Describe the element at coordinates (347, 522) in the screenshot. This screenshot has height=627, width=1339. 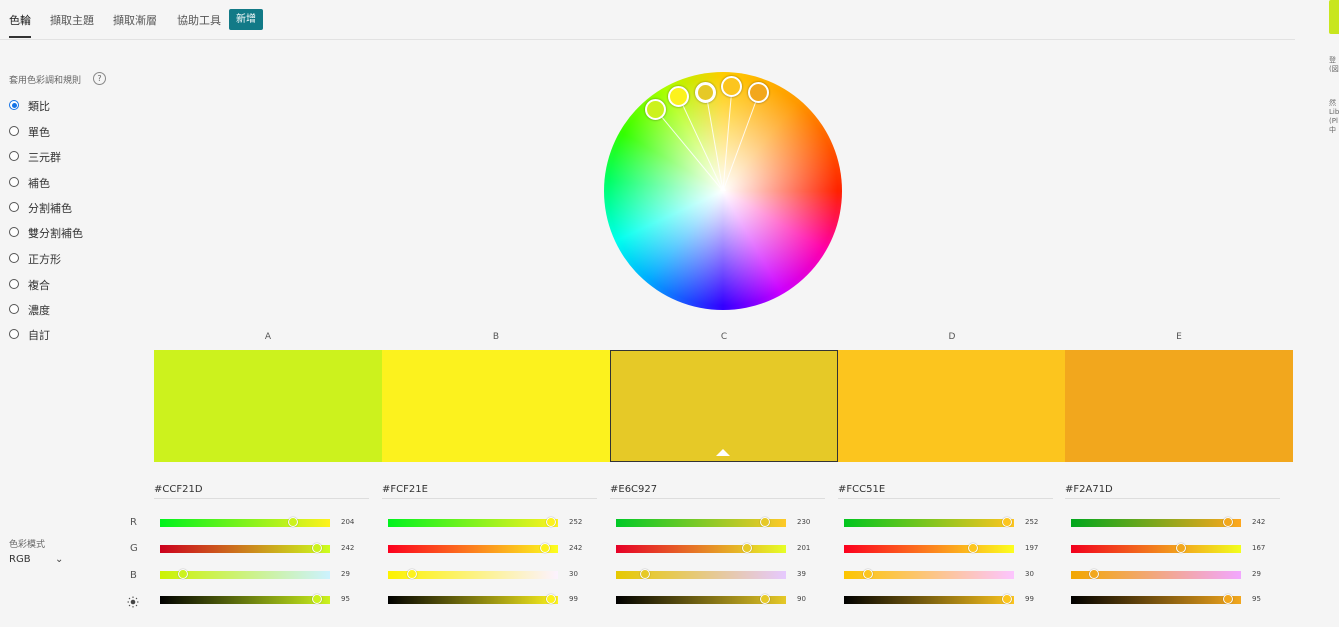
I see `channel-value: 204` at that location.